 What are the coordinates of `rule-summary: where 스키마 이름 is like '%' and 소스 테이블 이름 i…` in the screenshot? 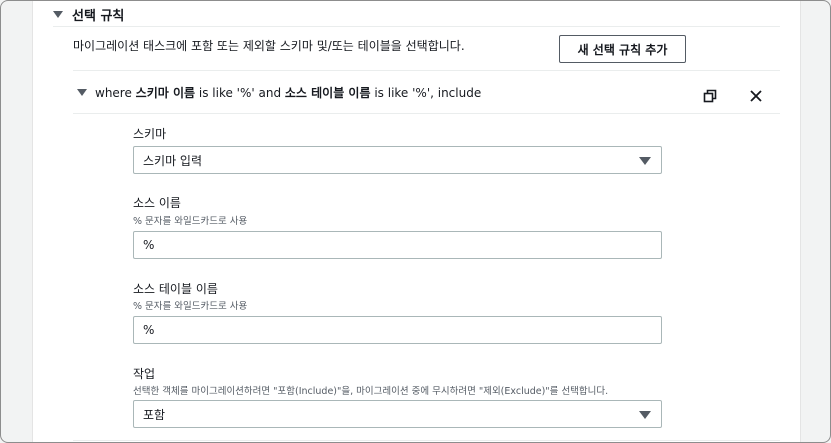 It's located at (288, 92).